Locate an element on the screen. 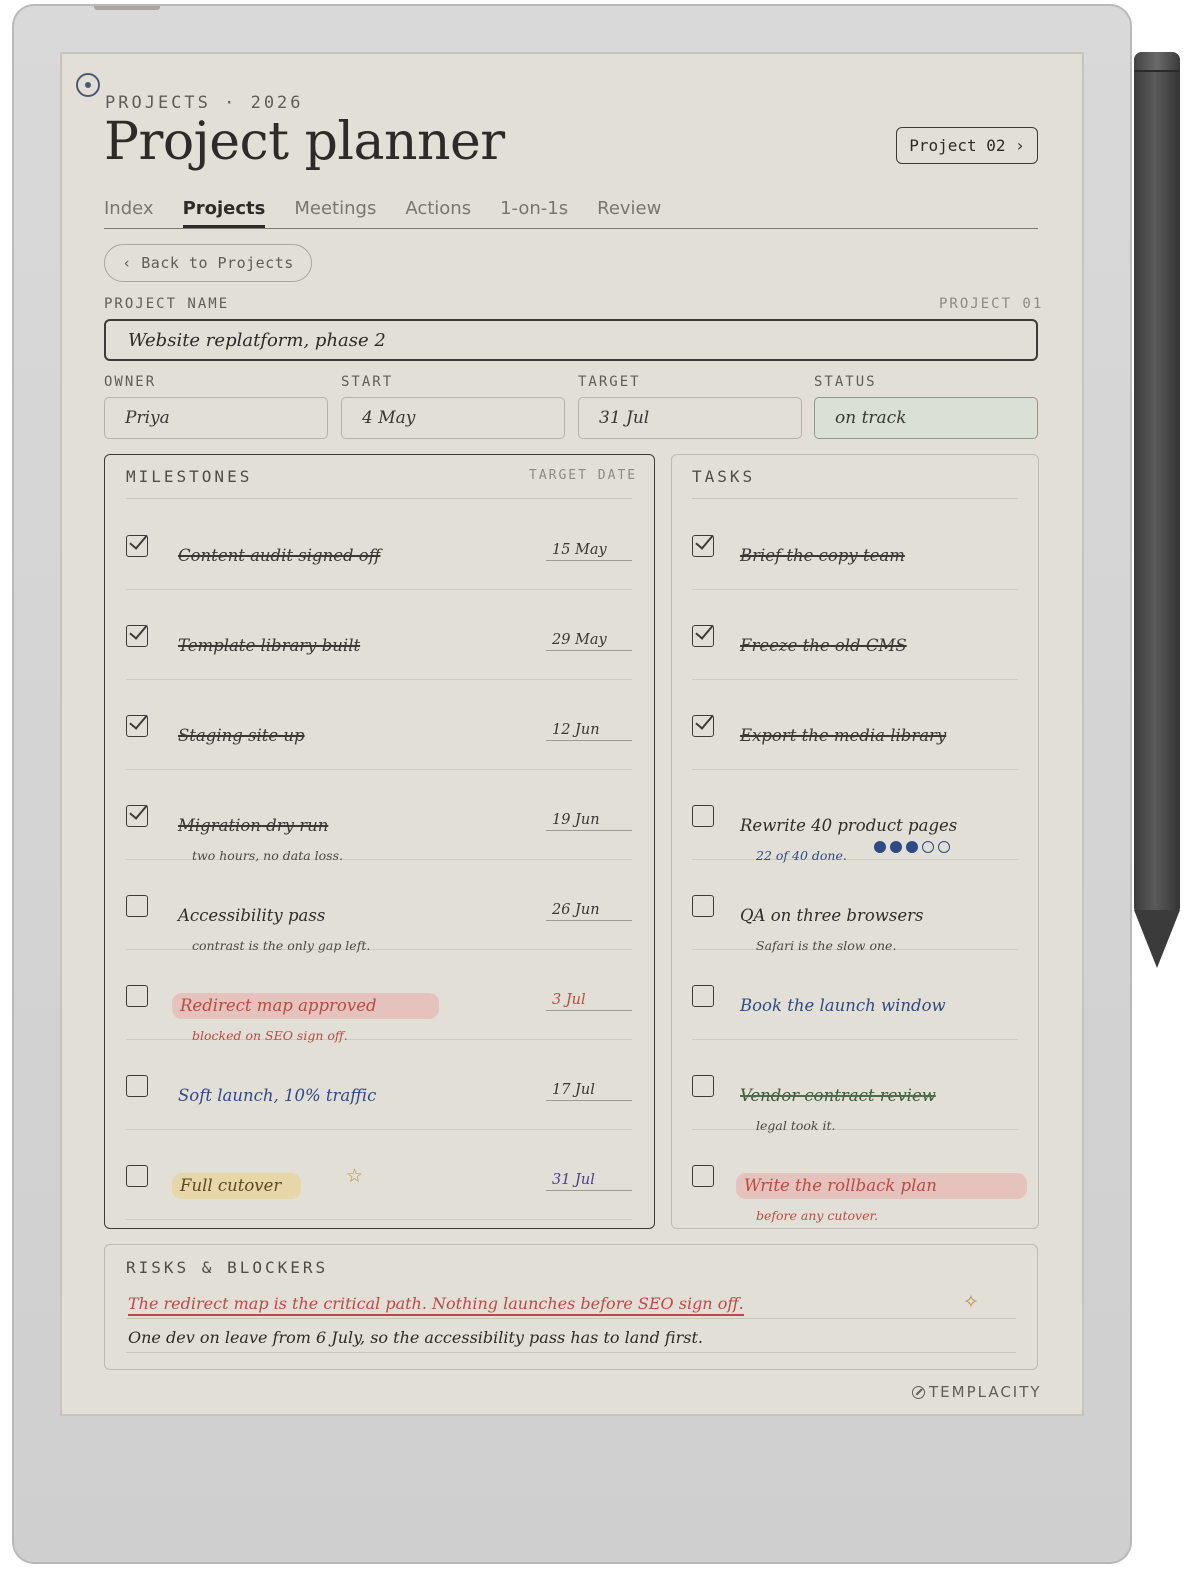 Image resolution: width=1200 pixels, height=1583 pixels. tab-meetings: Meetings is located at coordinates (335, 213).